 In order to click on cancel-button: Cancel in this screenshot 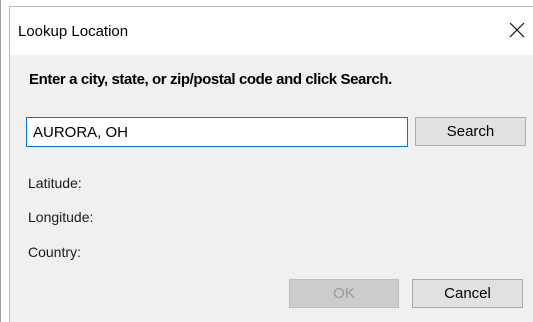, I will do `click(467, 293)`.